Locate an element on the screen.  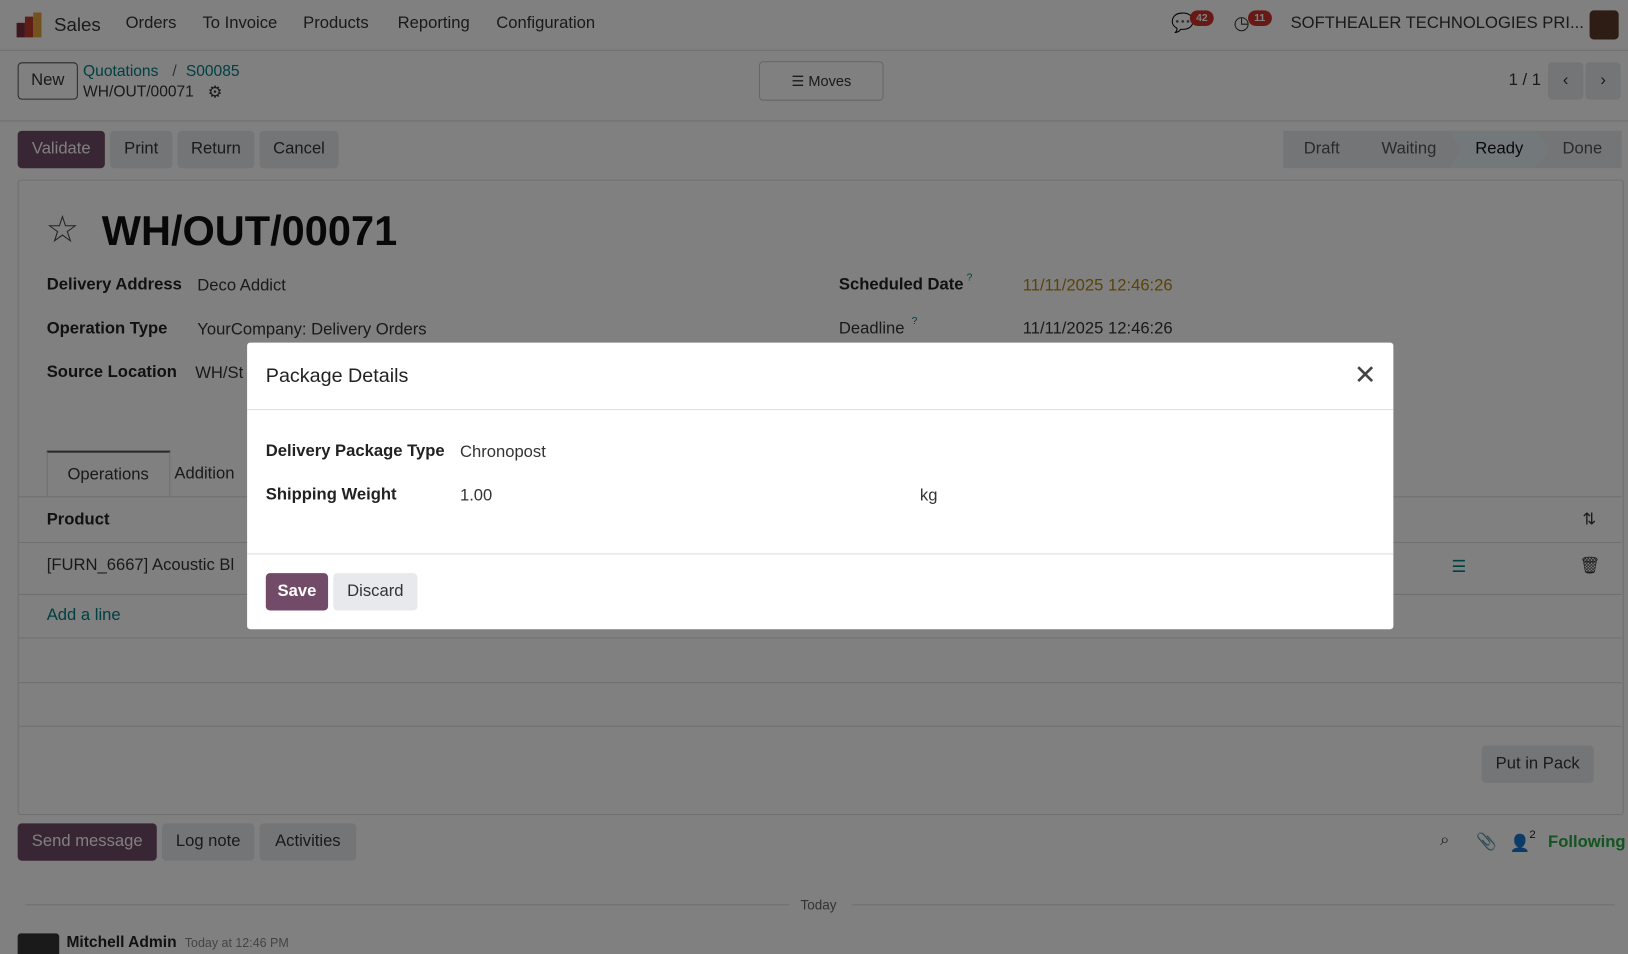
paperclip-icon: 📎 is located at coordinates (1486, 842).